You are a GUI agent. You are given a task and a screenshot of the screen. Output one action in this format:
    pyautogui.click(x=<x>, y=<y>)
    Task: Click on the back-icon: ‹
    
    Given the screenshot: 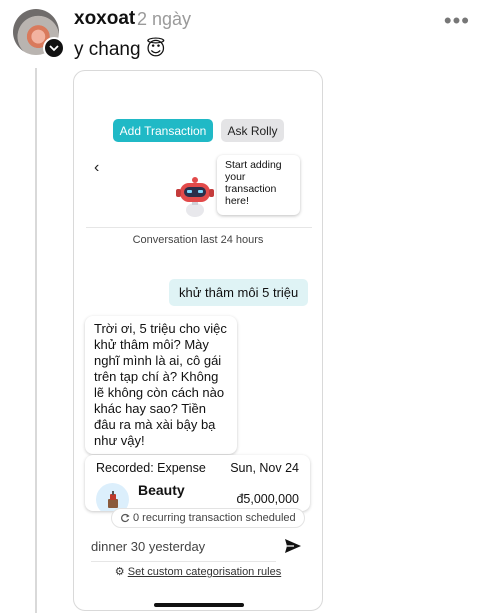 What is the action you would take?
    pyautogui.click(x=96, y=168)
    